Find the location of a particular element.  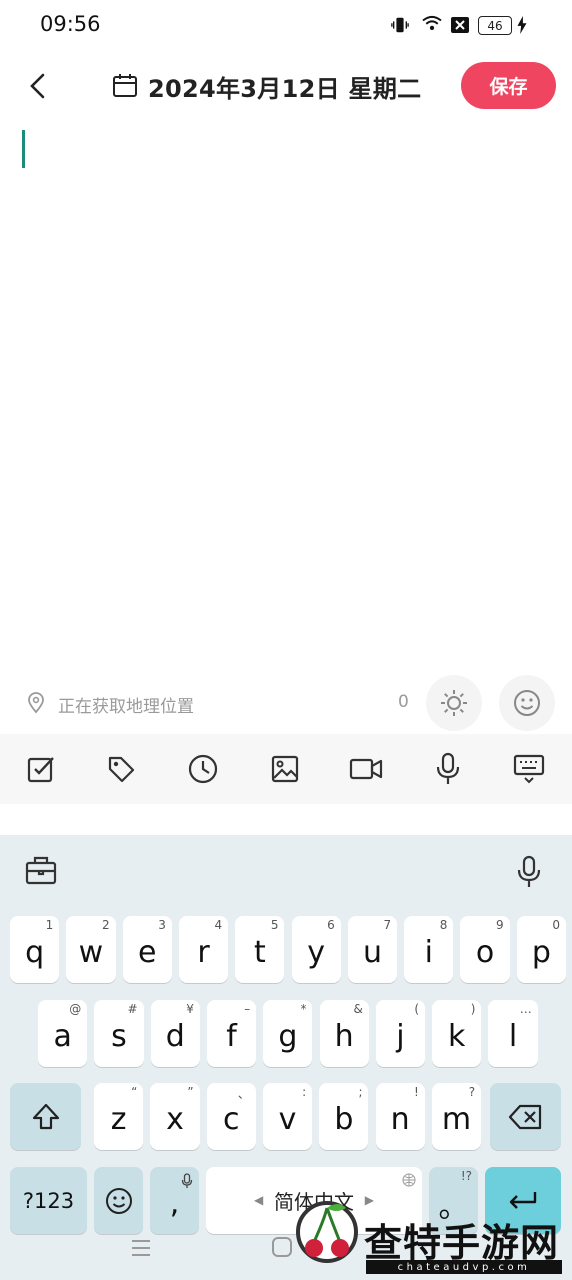

key-b: ; b is located at coordinates (344, 1116).